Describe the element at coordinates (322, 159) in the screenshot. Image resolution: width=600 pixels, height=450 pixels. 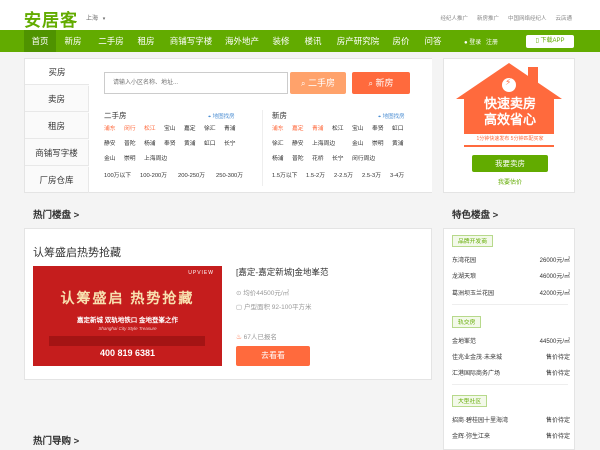
I see `district-link: 花桥` at that location.